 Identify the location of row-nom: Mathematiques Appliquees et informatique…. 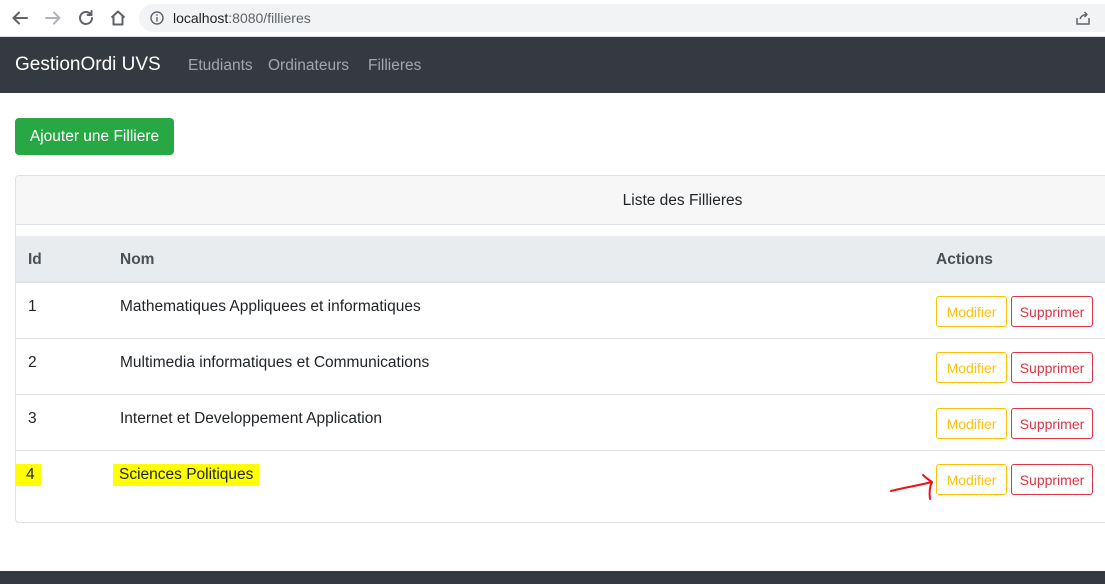
(270, 306).